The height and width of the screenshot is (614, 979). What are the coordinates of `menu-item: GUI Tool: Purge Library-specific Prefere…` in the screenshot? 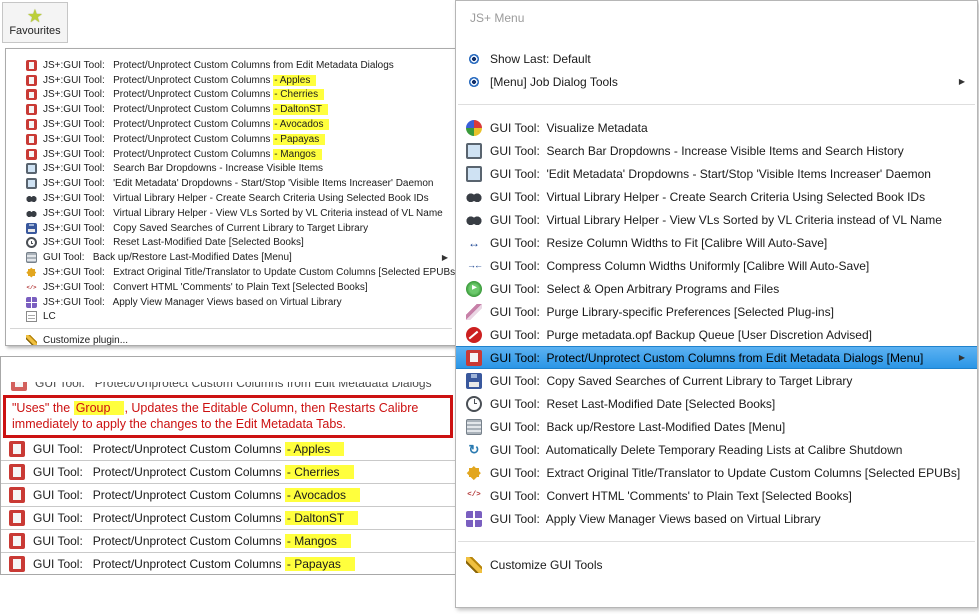 It's located at (716, 311).